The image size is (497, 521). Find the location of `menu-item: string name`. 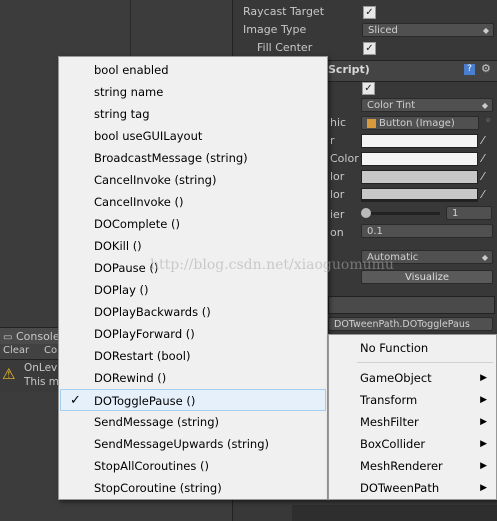

menu-item: string name is located at coordinates (193, 92).